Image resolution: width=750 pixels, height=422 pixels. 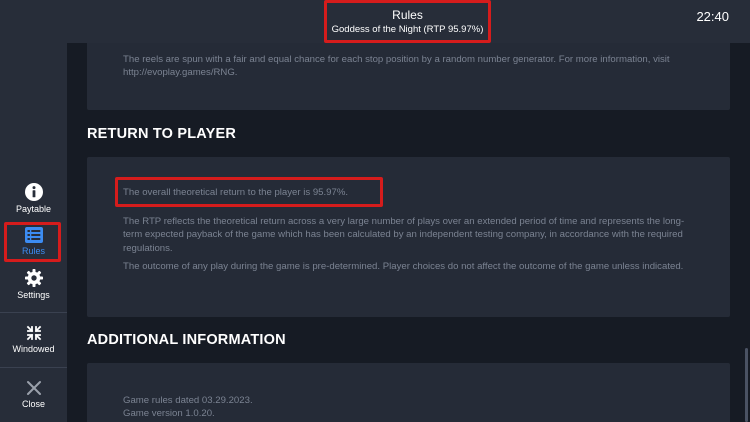 I want to click on sidebar-item-settings: Settings, so click(x=33, y=284).